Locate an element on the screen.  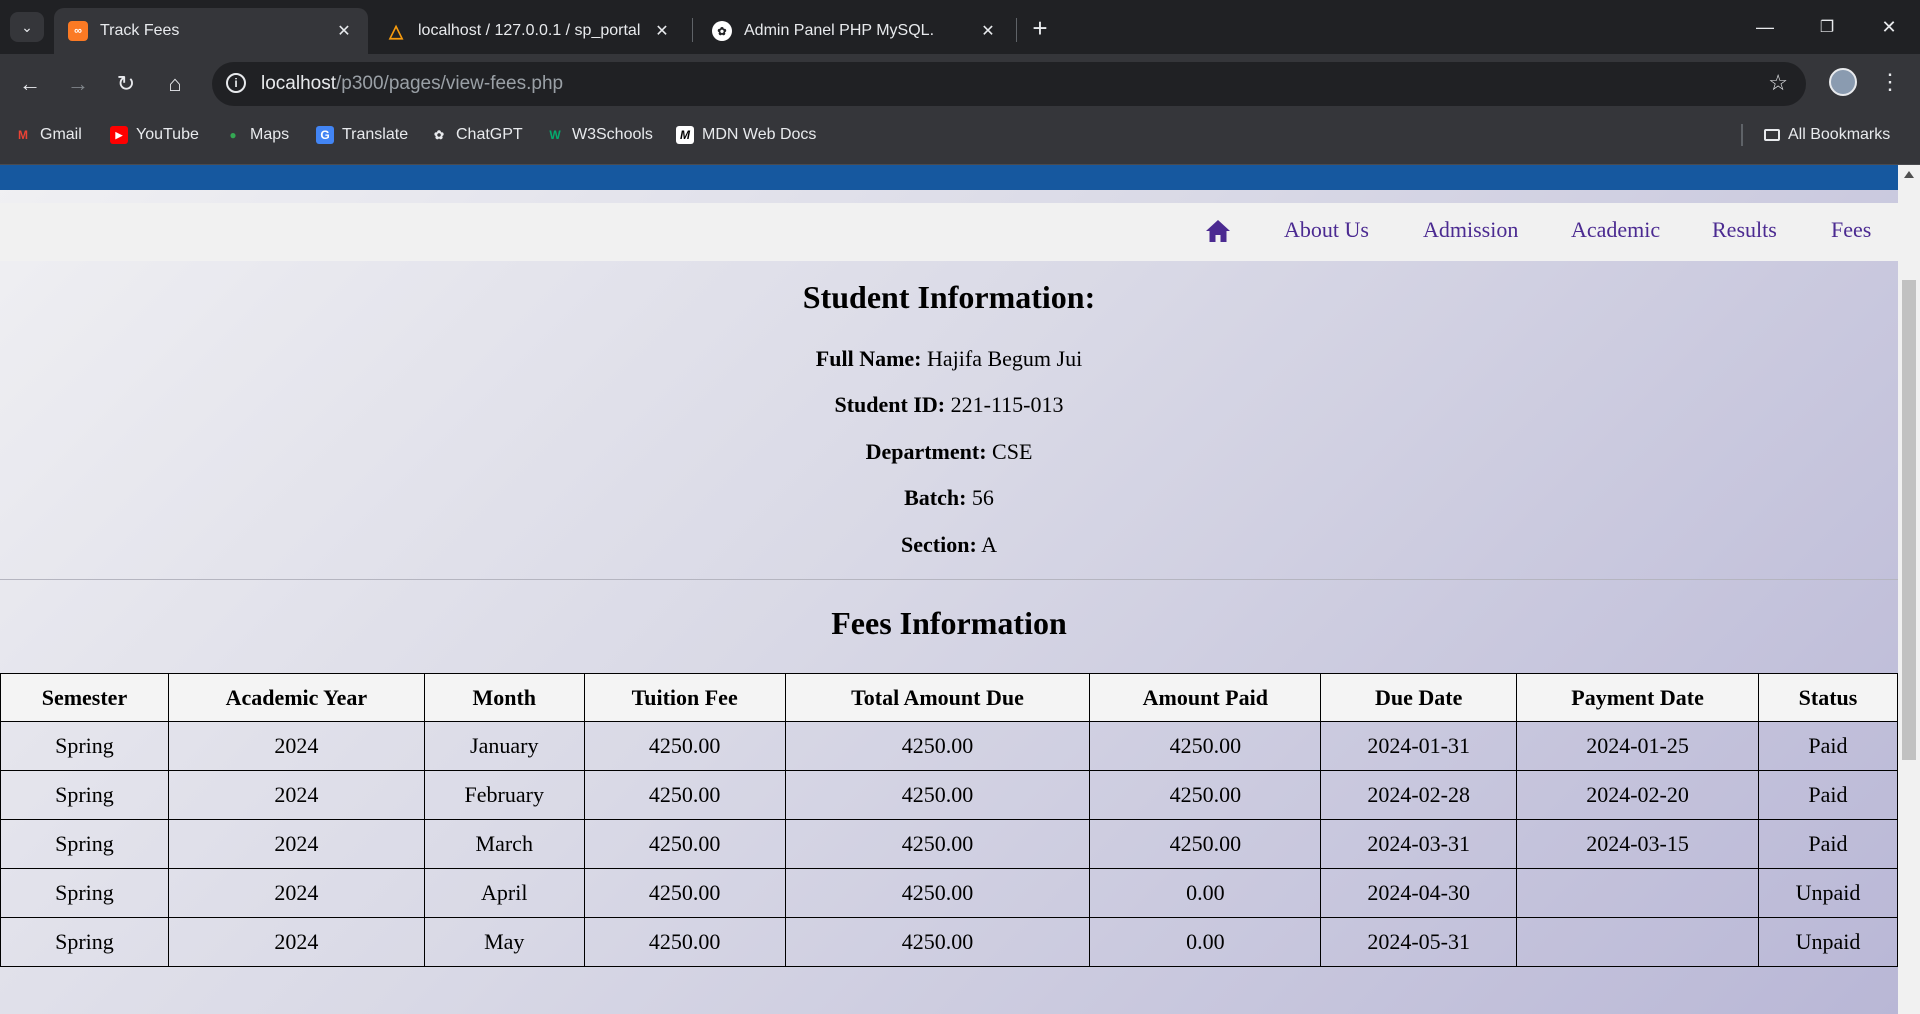
tab-phpmyadmin: △ localhost / 127.0.0.1 / sp_portal ✕ is located at coordinates (529, 31).